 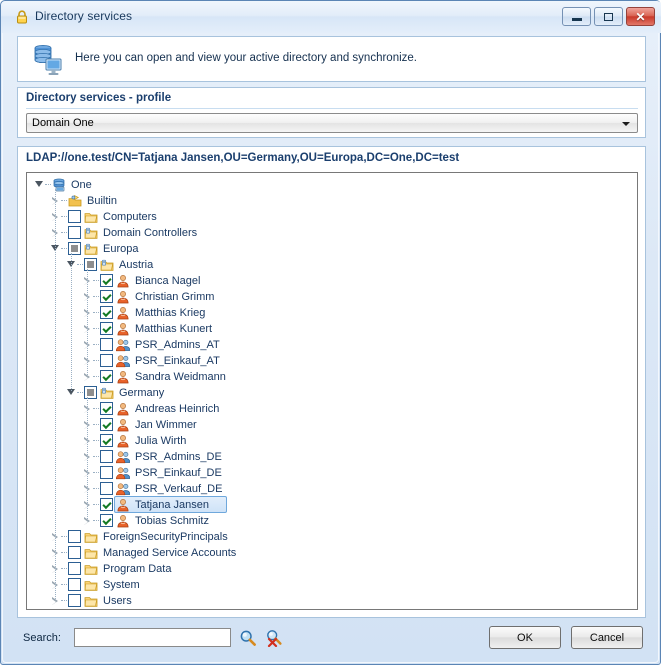 I want to click on tree-row: Andreas Heinrich, so click(x=332, y=409).